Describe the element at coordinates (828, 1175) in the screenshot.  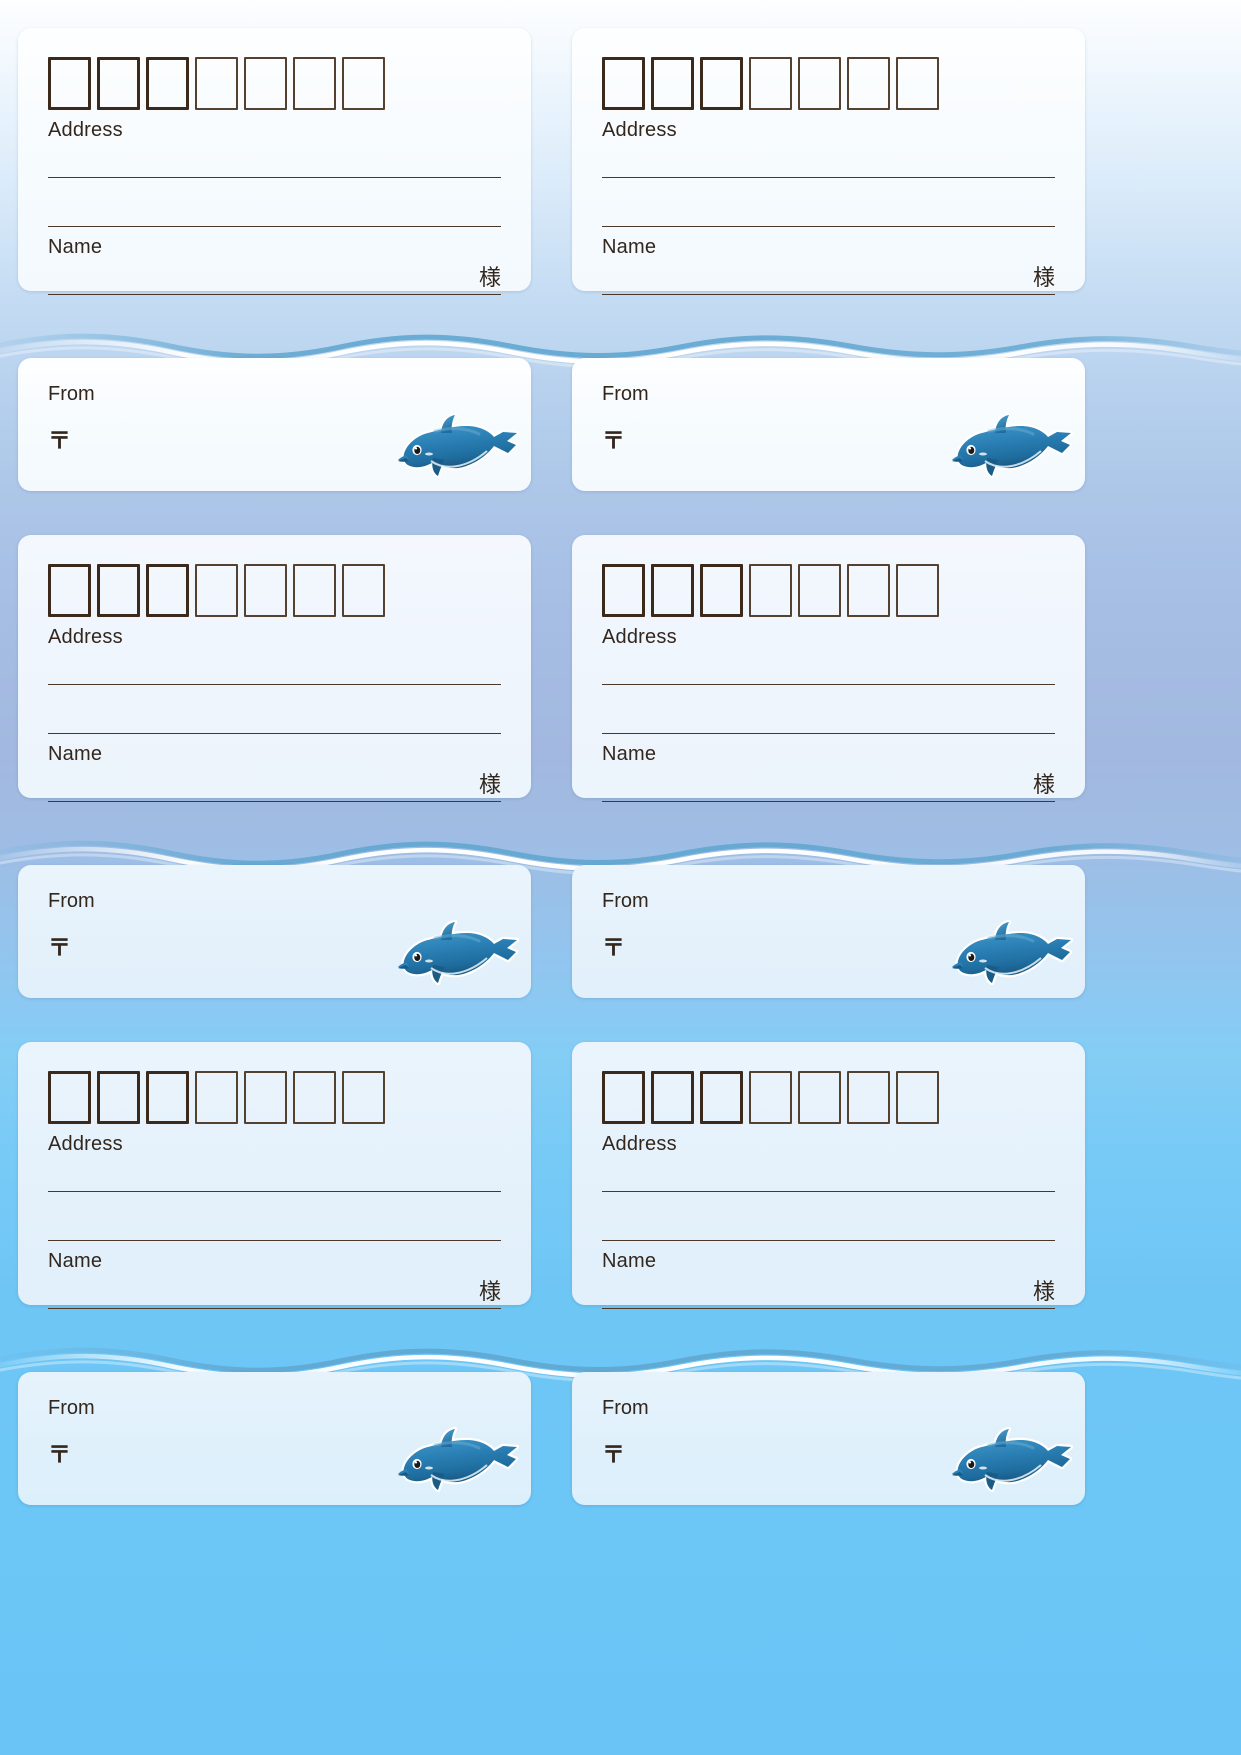
I see `address-label-card-r5-right: Address Name 様` at that location.